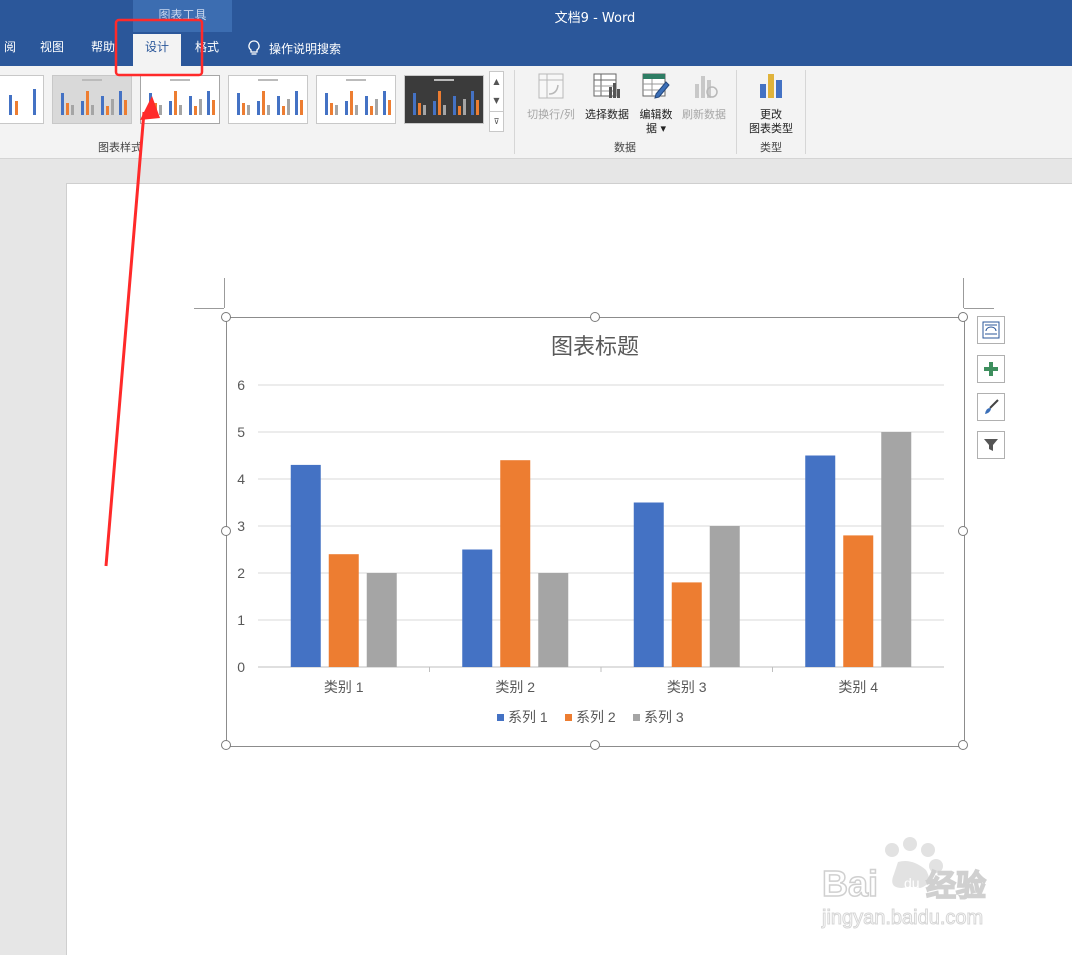 This screenshot has width=1072, height=955. What do you see at coordinates (254, 47) in the screenshot?
I see `lightbulb-icon` at bounding box center [254, 47].